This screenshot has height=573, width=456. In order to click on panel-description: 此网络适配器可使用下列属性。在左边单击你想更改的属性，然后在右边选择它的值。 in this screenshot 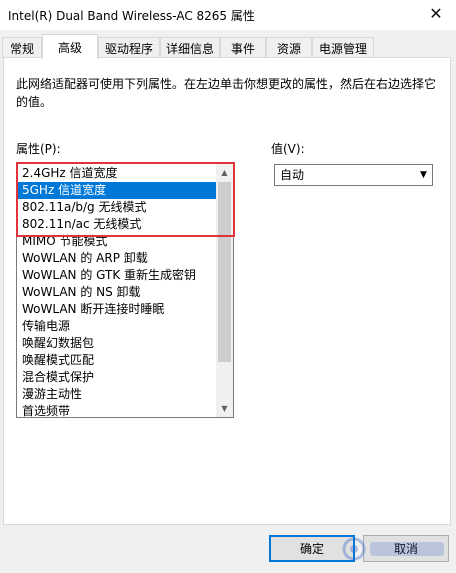, I will do `click(226, 93)`.